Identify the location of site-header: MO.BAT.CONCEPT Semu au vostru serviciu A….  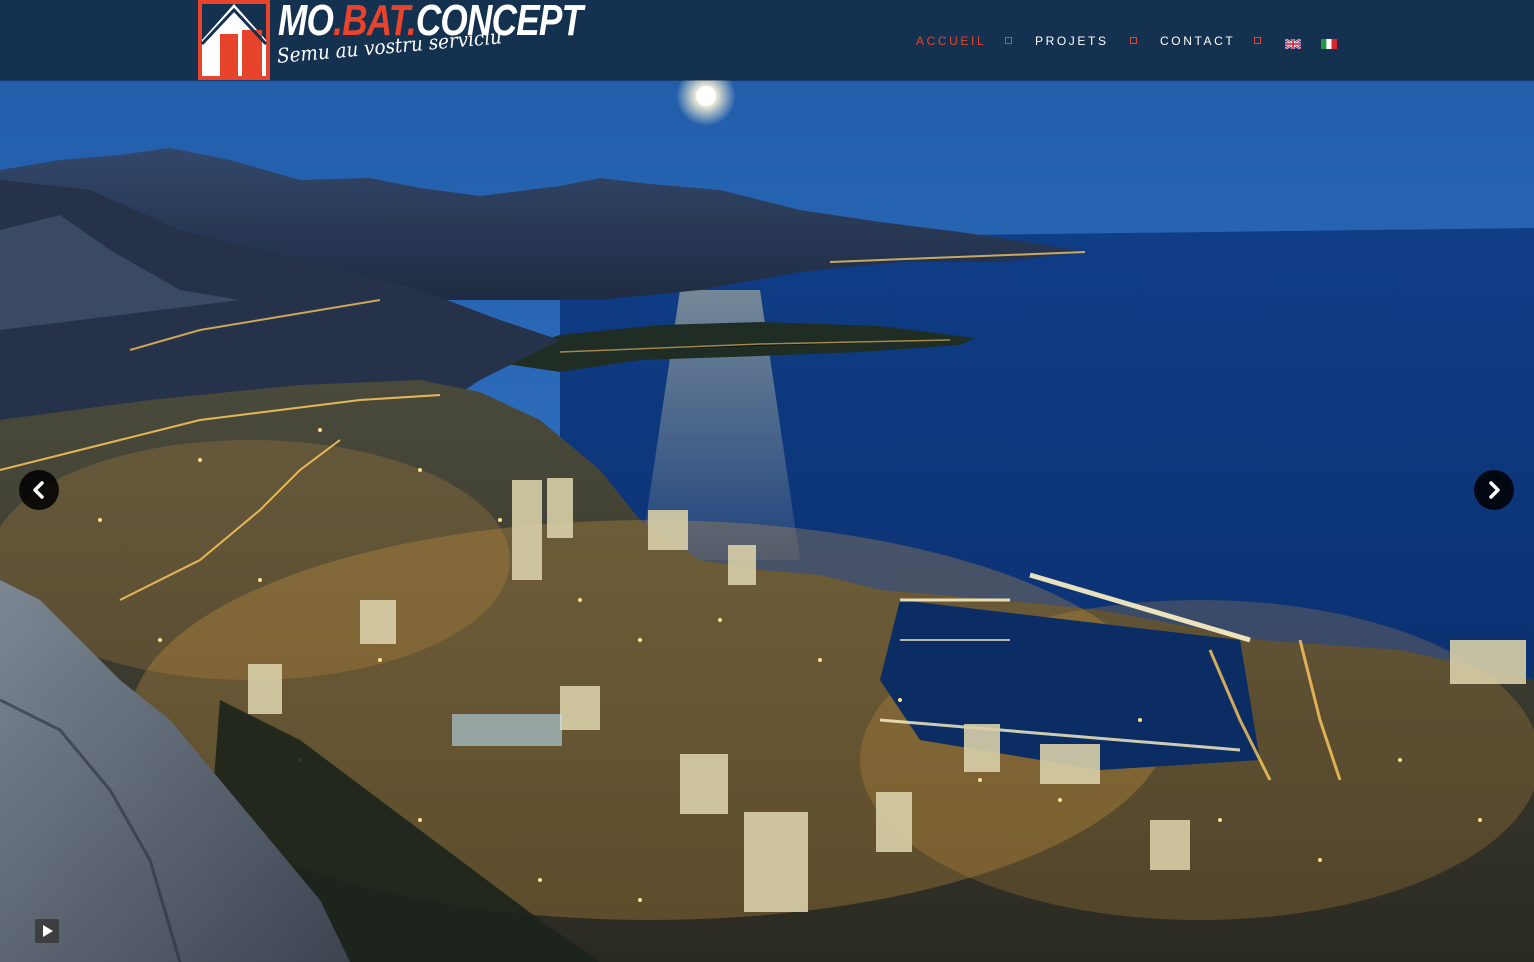
(767, 40).